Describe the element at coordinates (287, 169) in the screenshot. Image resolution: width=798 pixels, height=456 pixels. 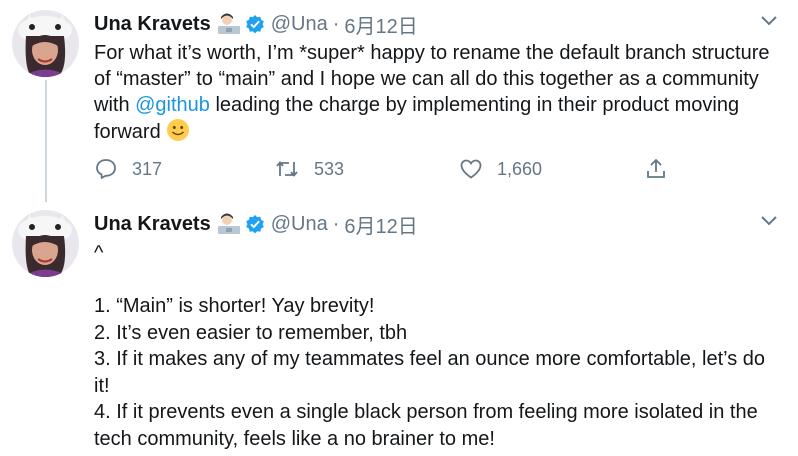
I see `retweet-icon` at that location.